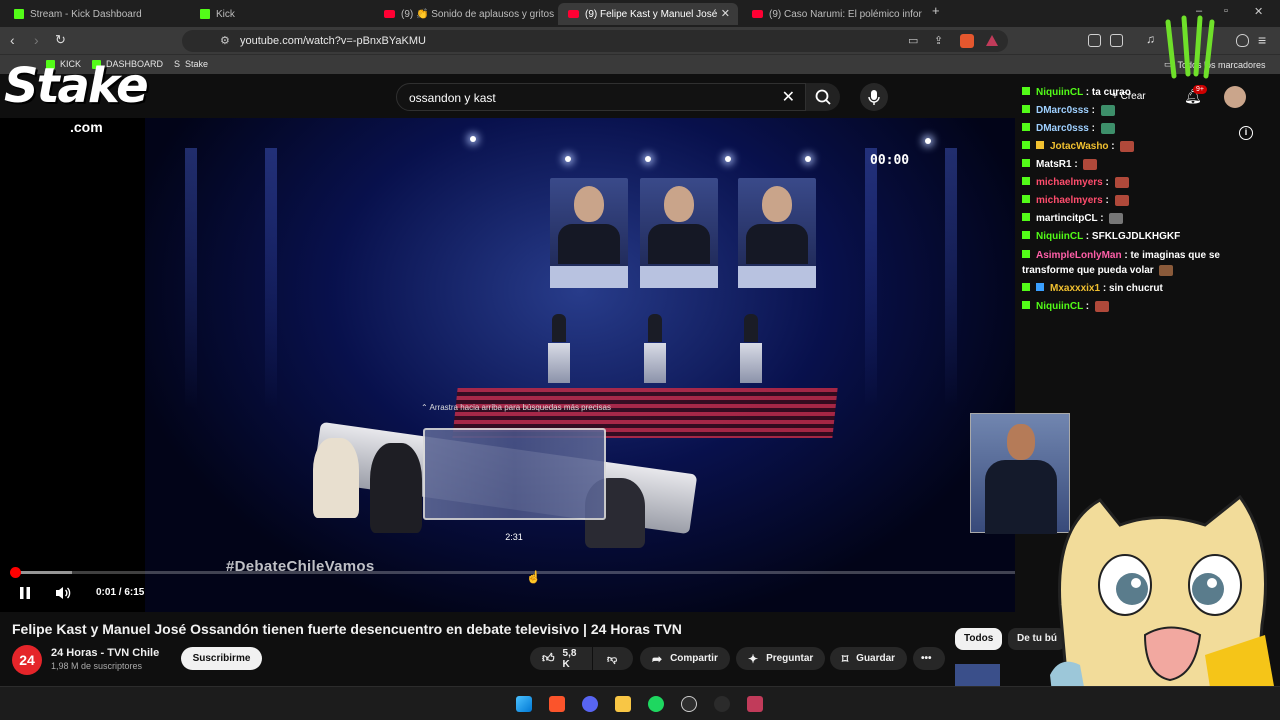 The image size is (1280, 720). Describe the element at coordinates (595, 41) in the screenshot. I see `address-bar: ⚙ youtube.com/watch?v=-pBnxBYaKMU ▭ ⇪` at that location.